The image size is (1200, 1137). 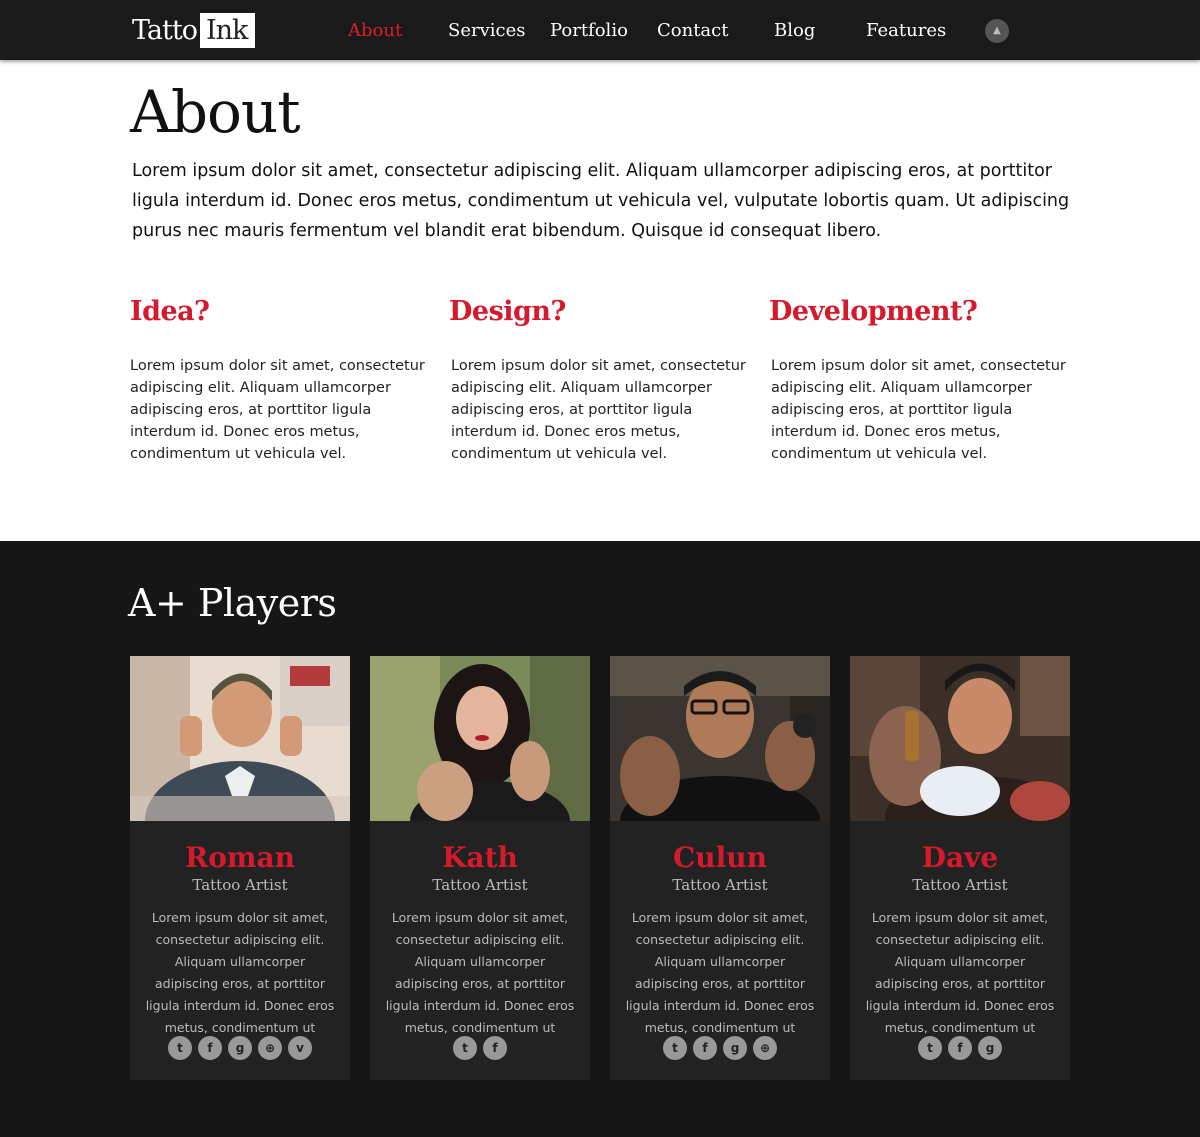 I want to click on scroll-top-button: ▲, so click(x=997, y=31).